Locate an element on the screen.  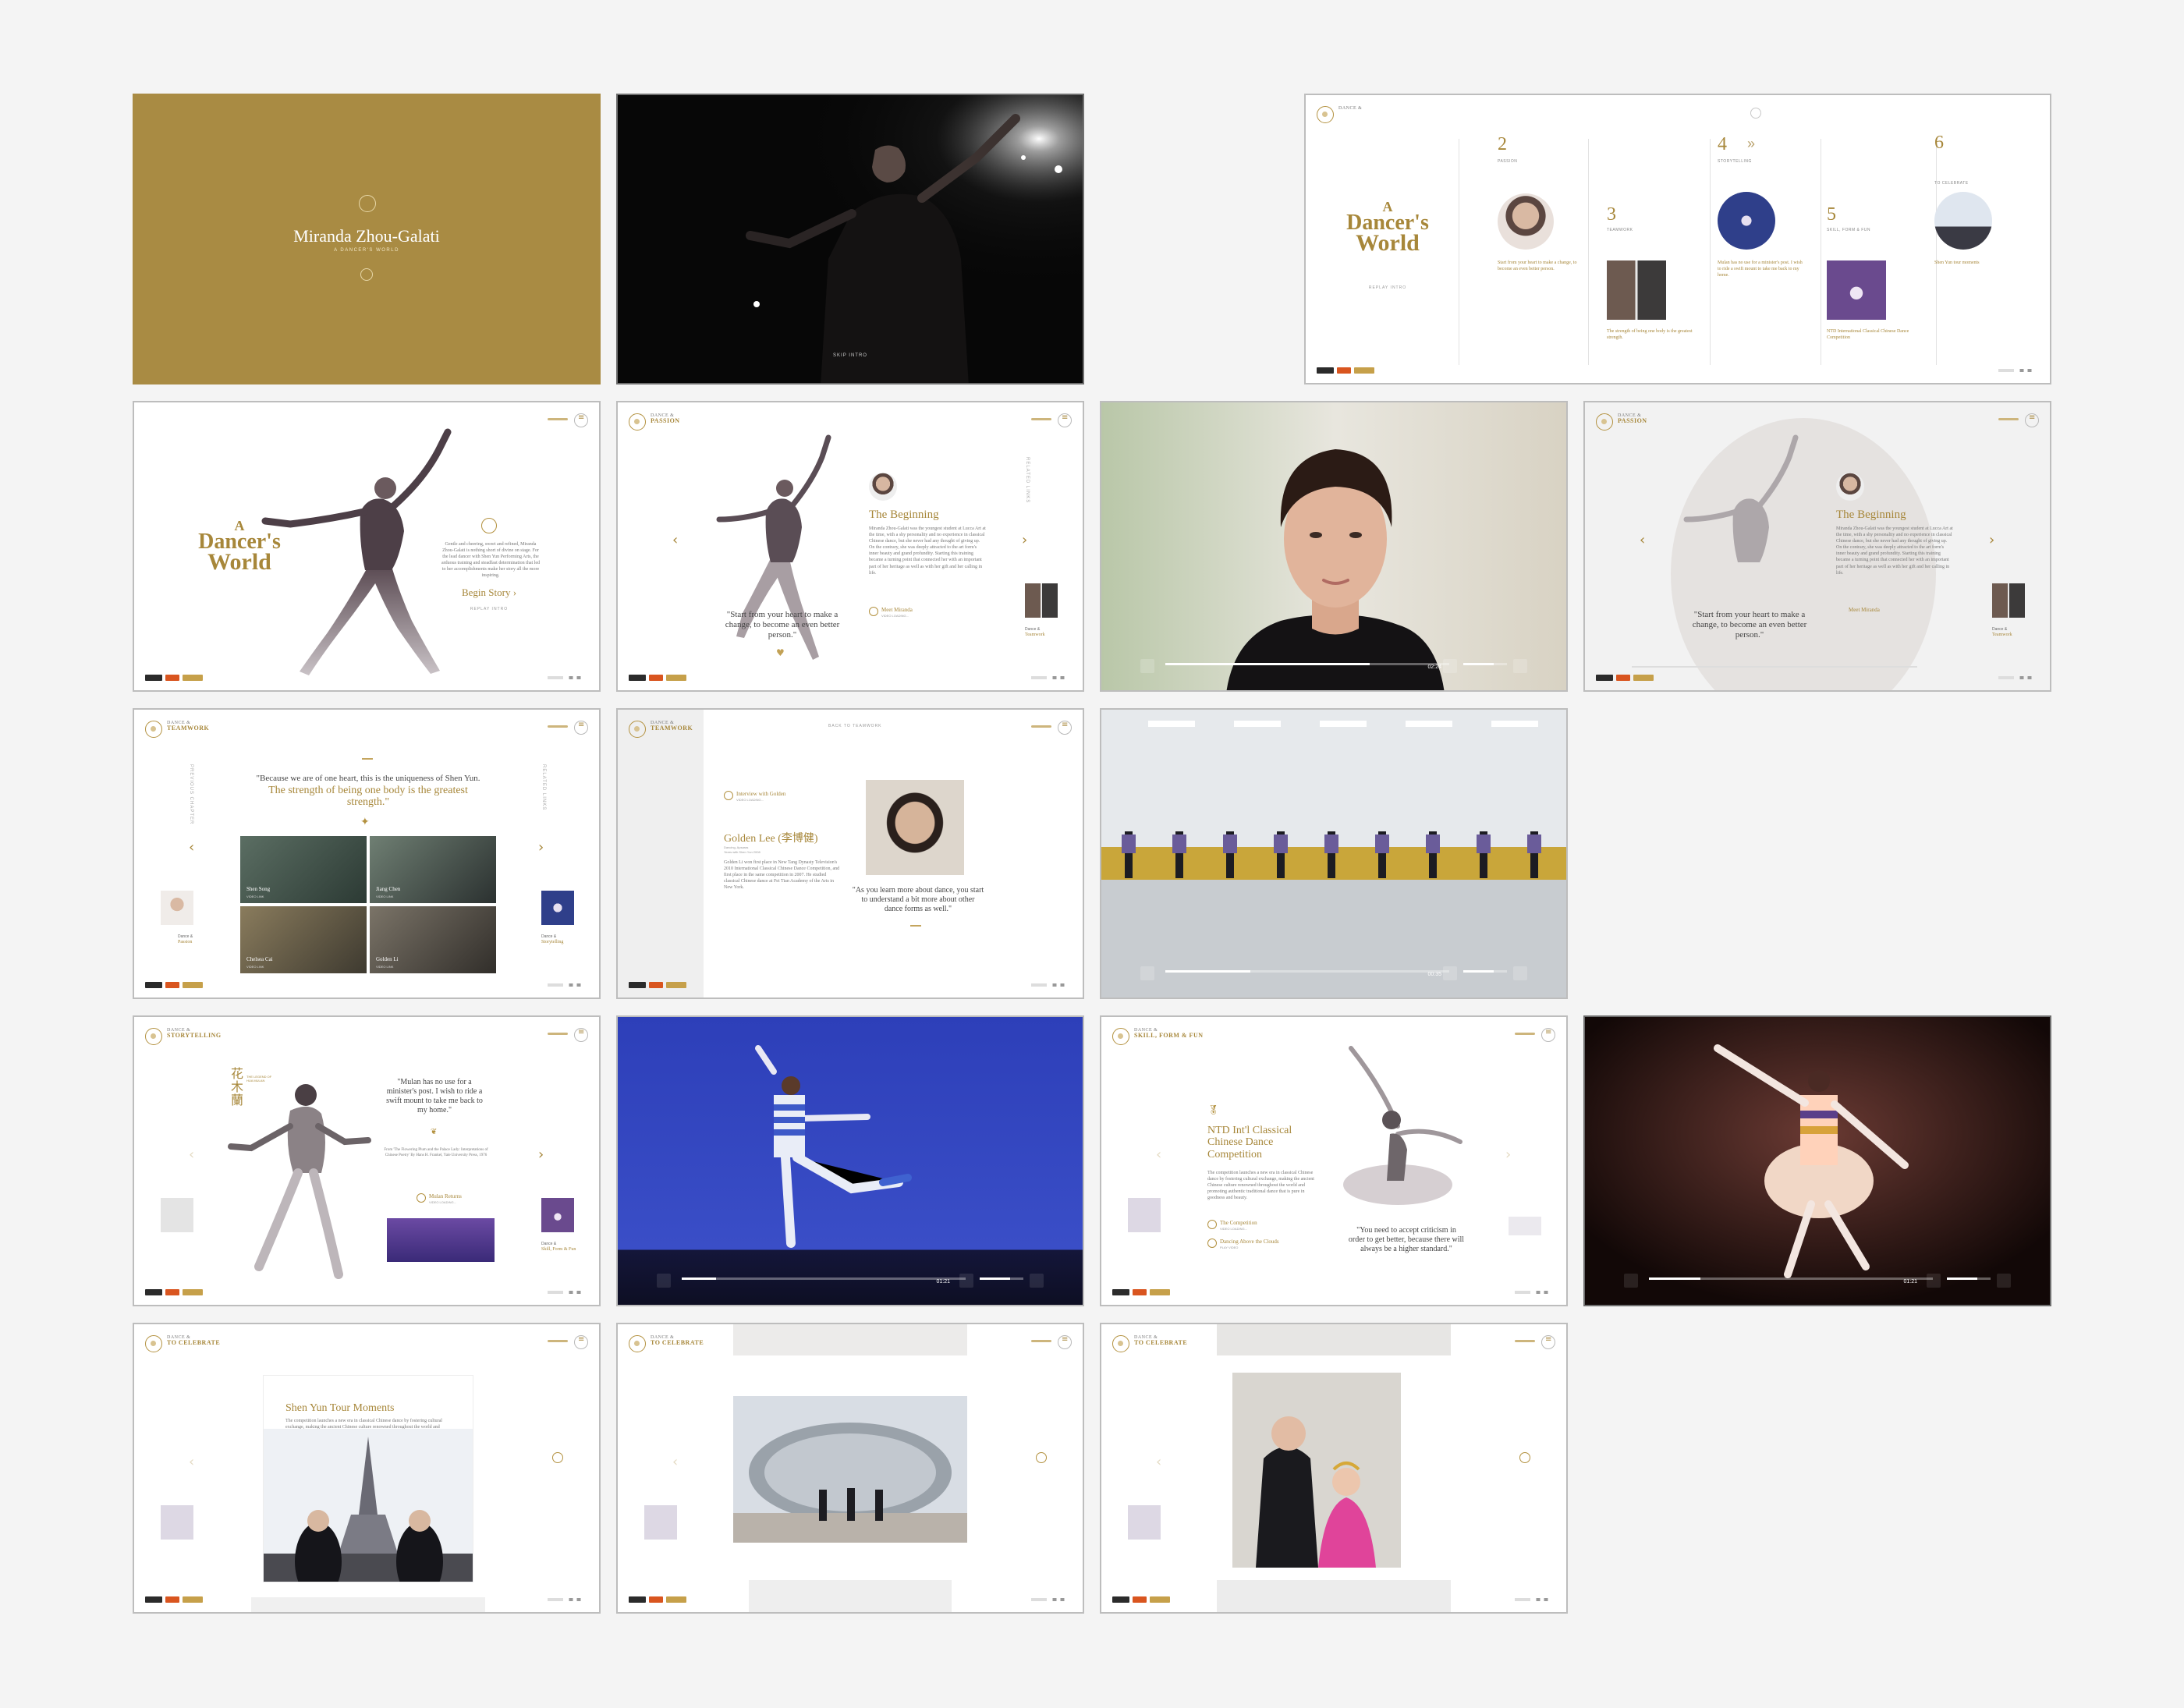
mulan-video-slide: 01:21 is located at coordinates (850, 1160).